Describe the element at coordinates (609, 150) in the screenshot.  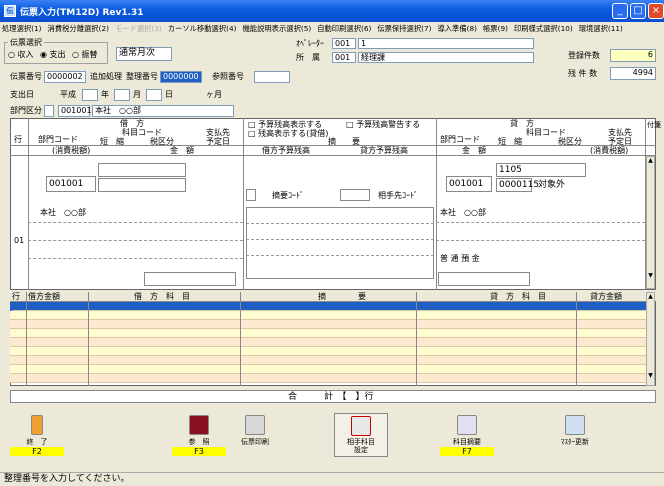
I see `credit-col-tax-amt: (消費税額)` at that location.